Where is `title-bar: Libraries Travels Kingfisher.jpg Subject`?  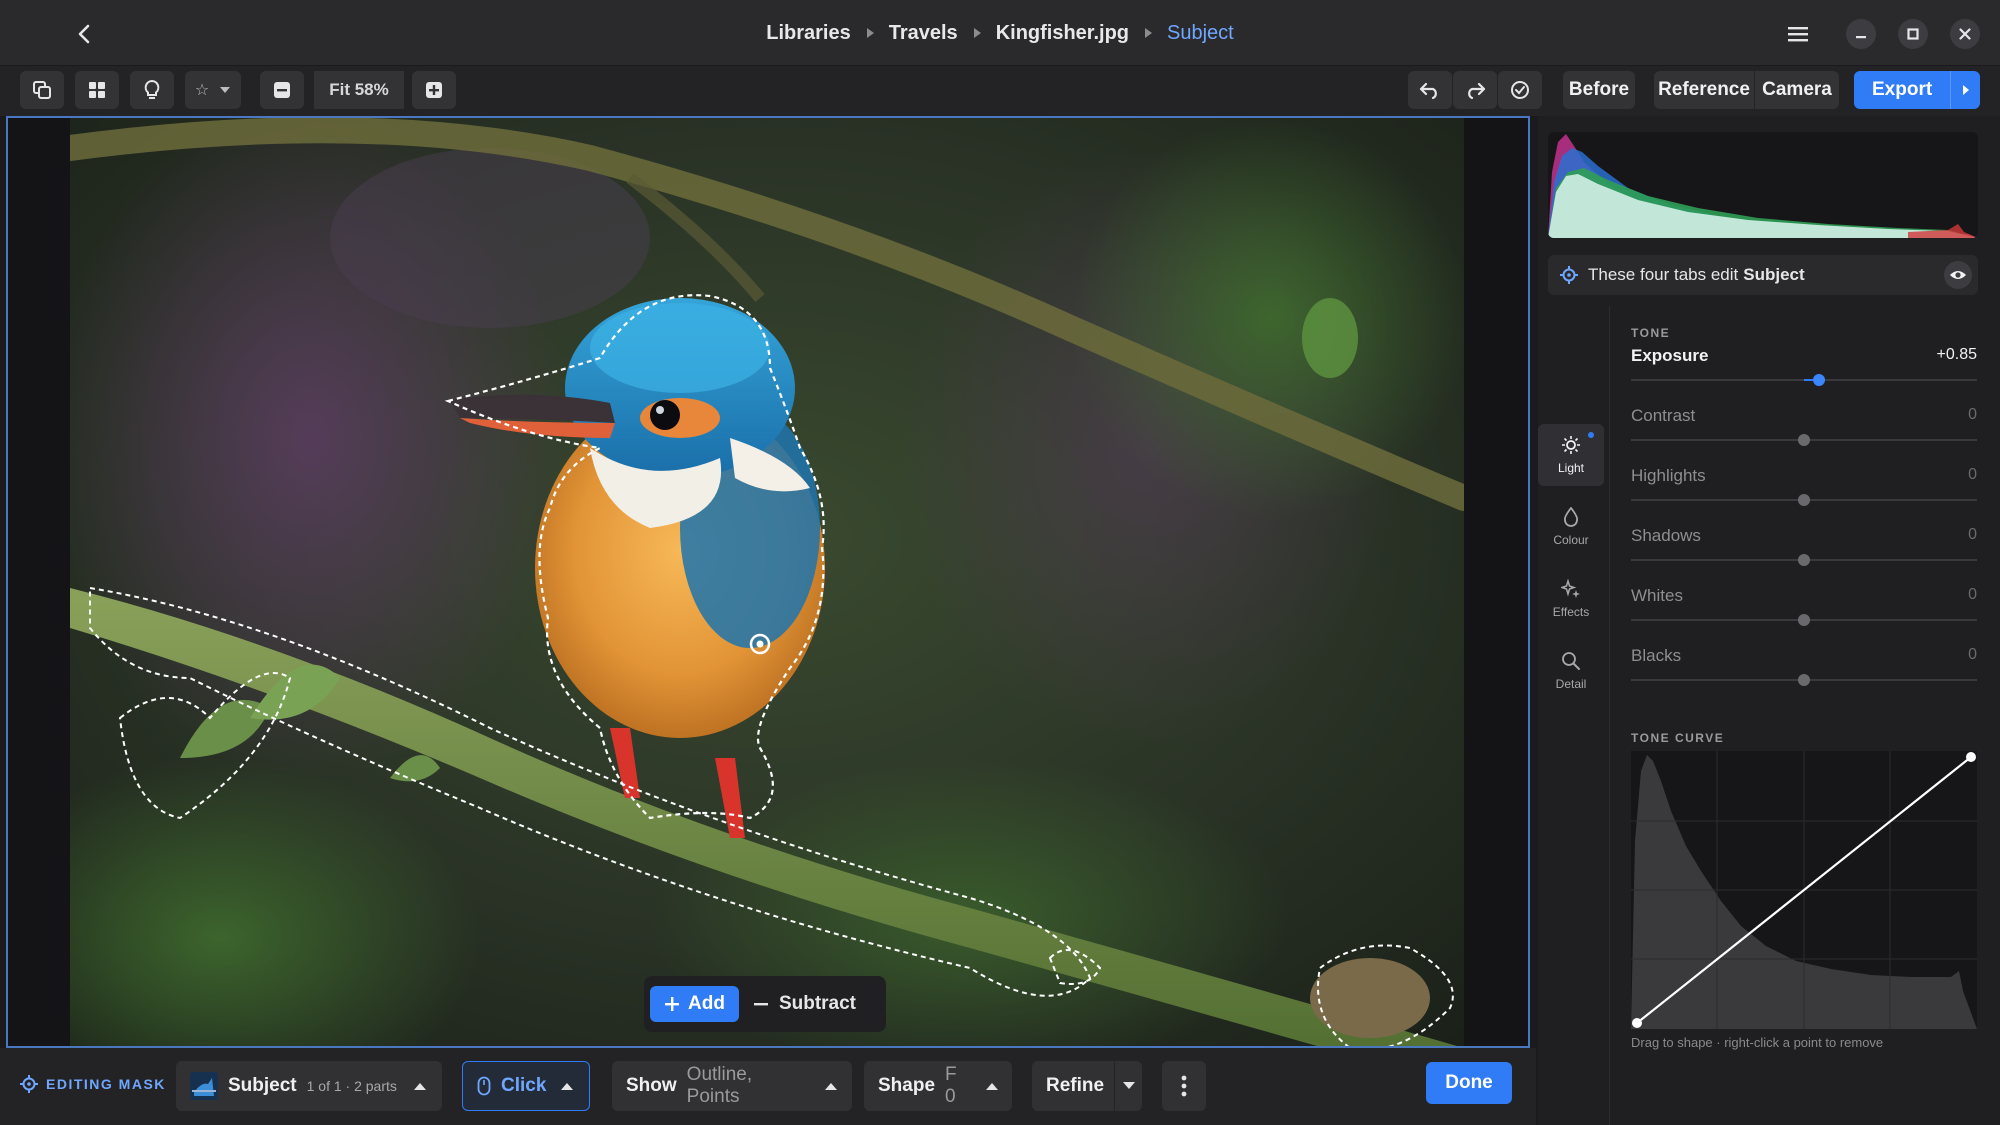
title-bar: Libraries Travels Kingfisher.jpg Subject is located at coordinates (1000, 33).